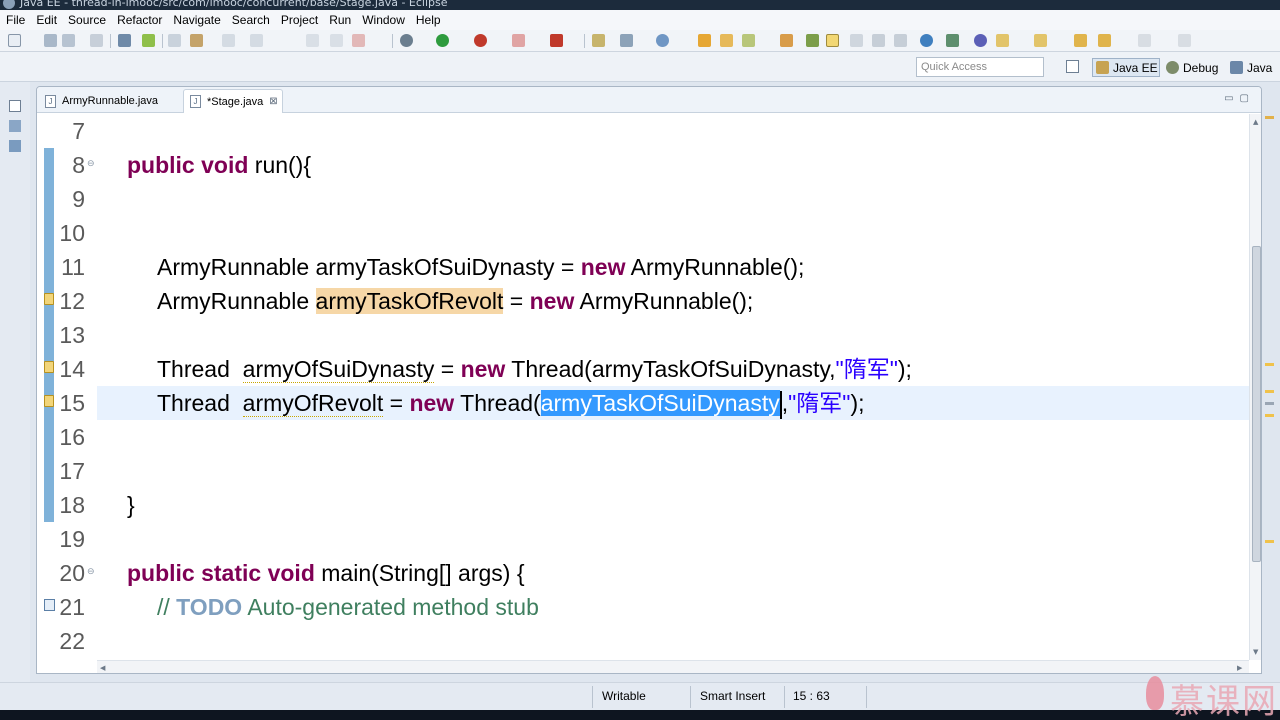 The image size is (1280, 720). Describe the element at coordinates (15, 20) in the screenshot. I see `menu-file: File` at that location.